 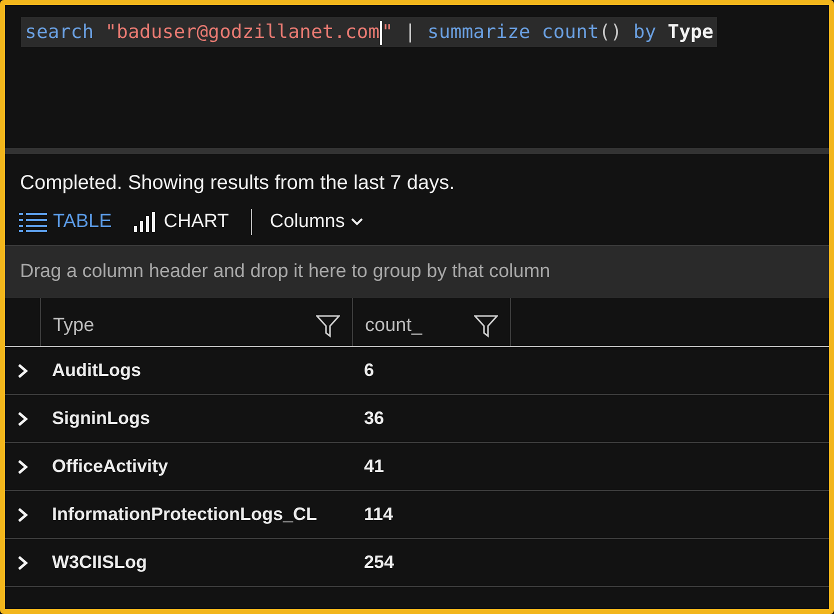 What do you see at coordinates (379, 514) in the screenshot?
I see `table-cell: 114` at bounding box center [379, 514].